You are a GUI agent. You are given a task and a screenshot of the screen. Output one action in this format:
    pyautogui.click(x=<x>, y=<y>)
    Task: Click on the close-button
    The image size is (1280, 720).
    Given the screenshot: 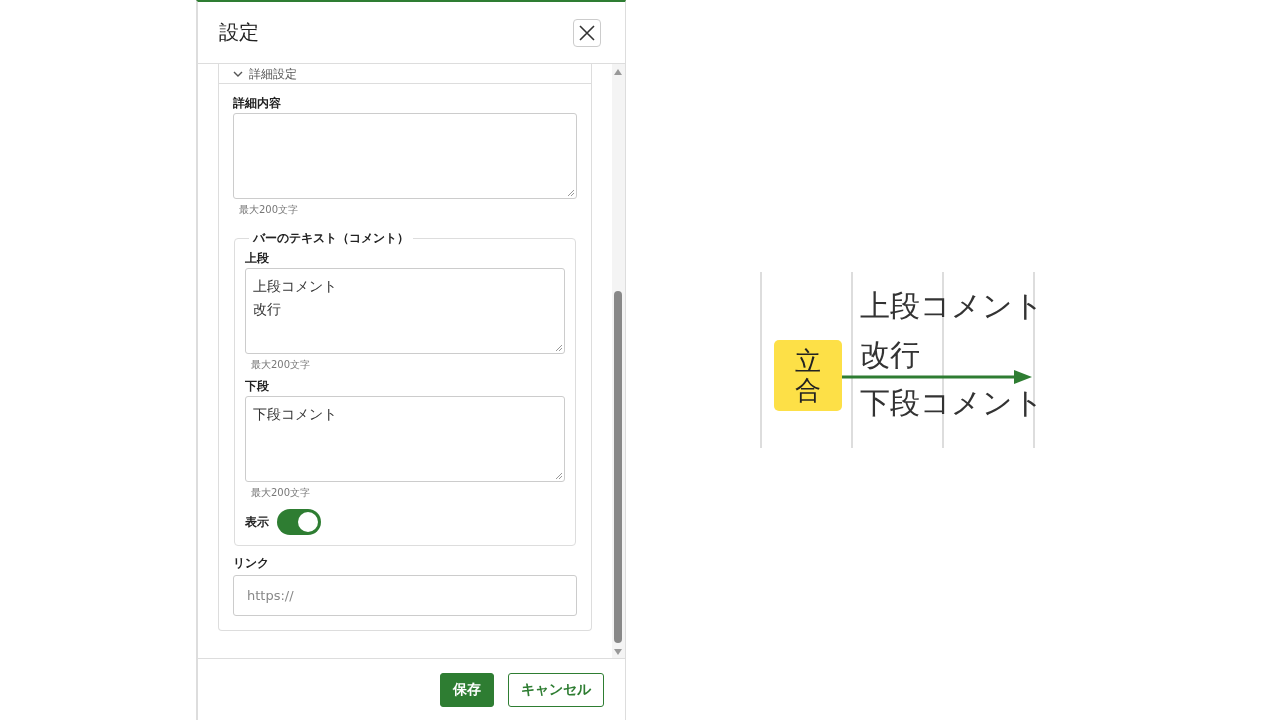 What is the action you would take?
    pyautogui.click(x=587, y=32)
    